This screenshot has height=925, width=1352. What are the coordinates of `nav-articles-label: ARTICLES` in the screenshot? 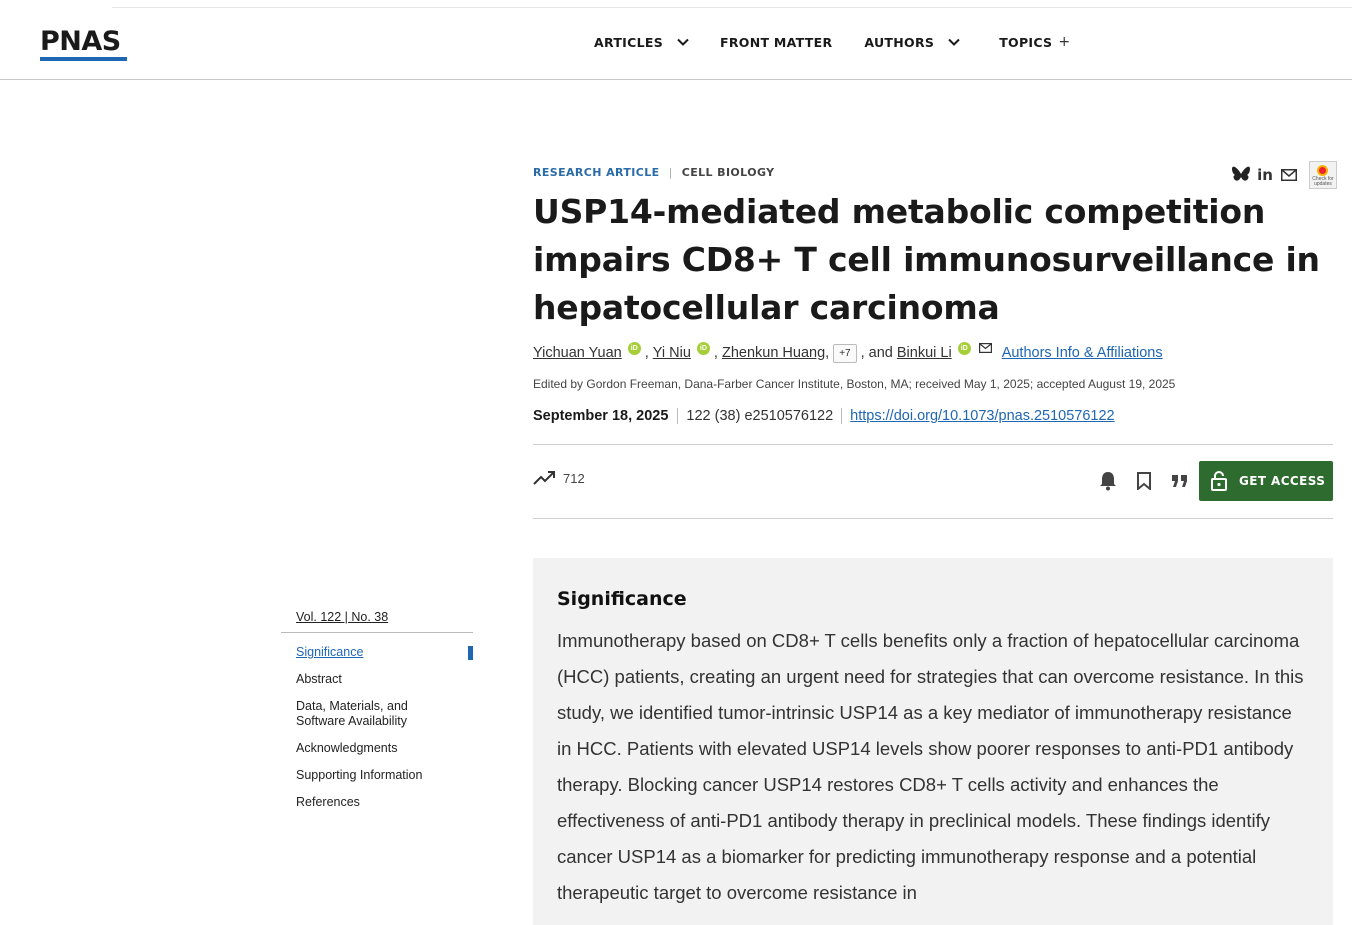 It's located at (628, 42).